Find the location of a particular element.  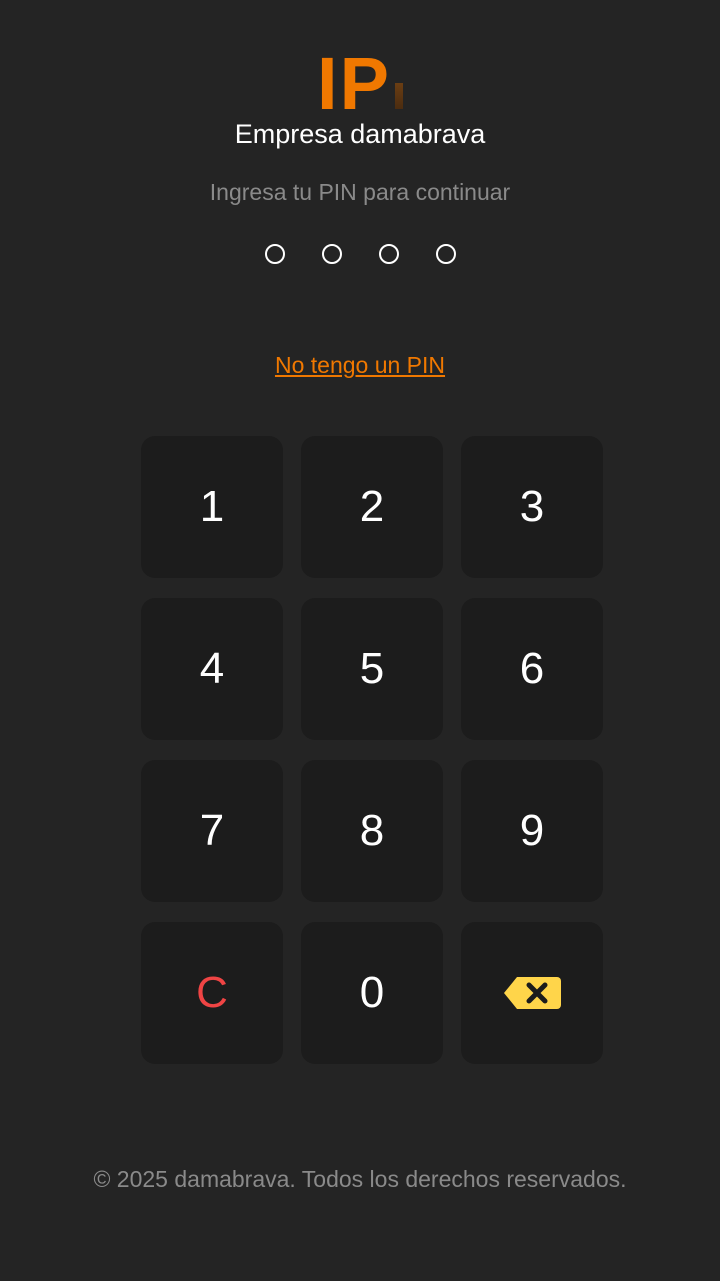

no-pin-container: No tengo un PIN is located at coordinates (360, 365).